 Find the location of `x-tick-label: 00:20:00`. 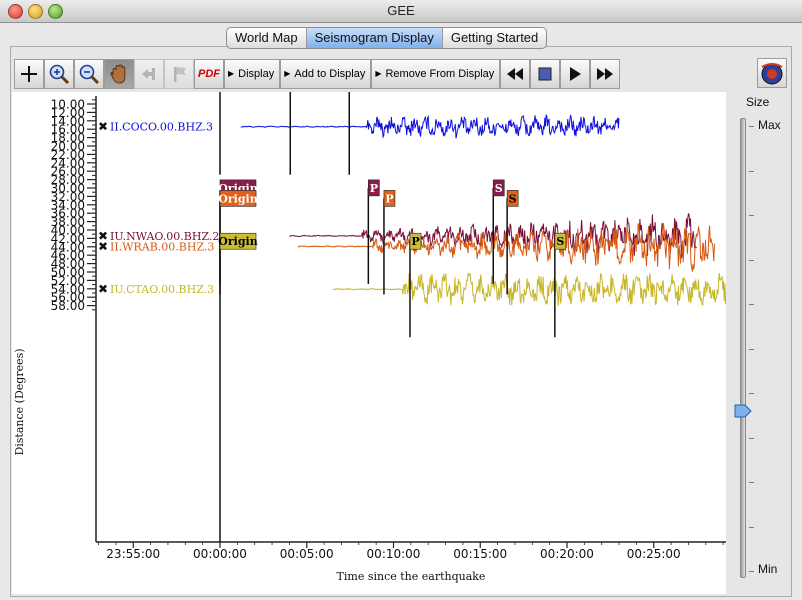

x-tick-label: 00:20:00 is located at coordinates (567, 554).